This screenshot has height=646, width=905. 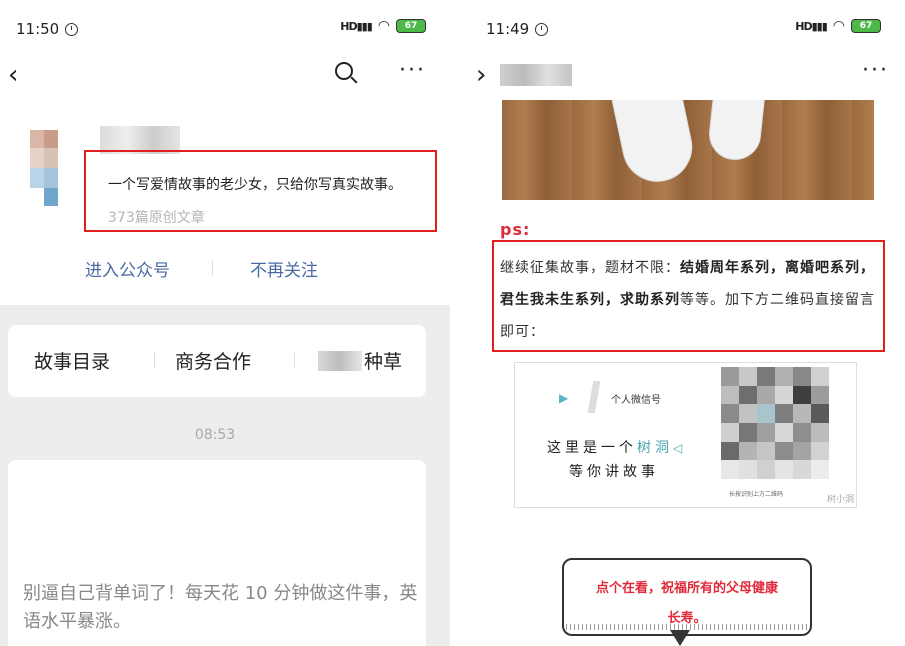 I want to click on qr-brand: 树小洞, so click(x=840, y=500).